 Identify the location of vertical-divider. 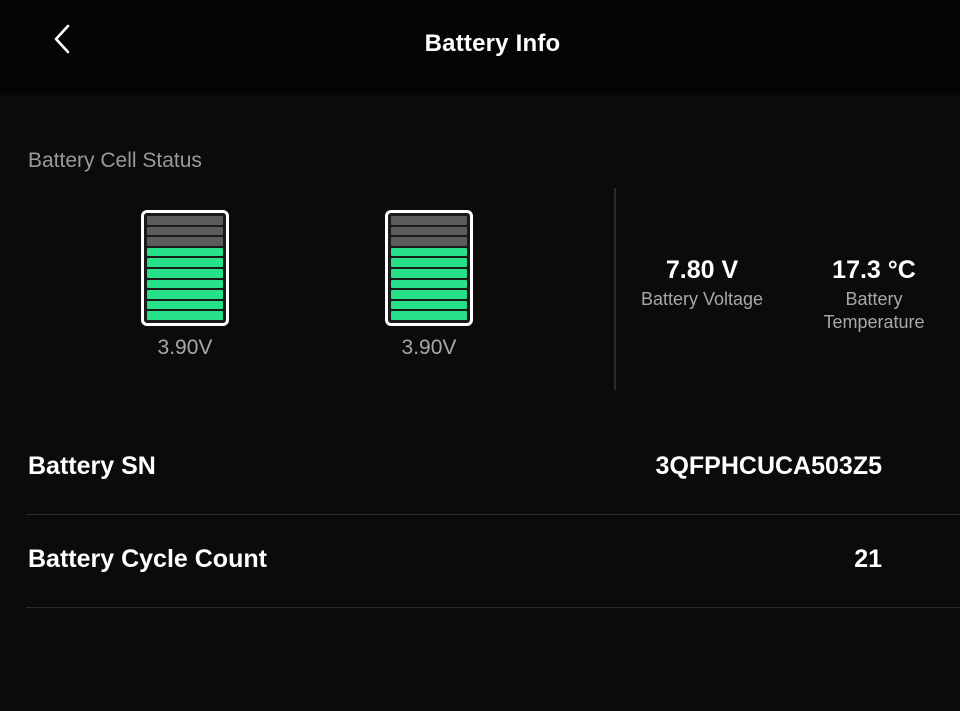
(615, 289).